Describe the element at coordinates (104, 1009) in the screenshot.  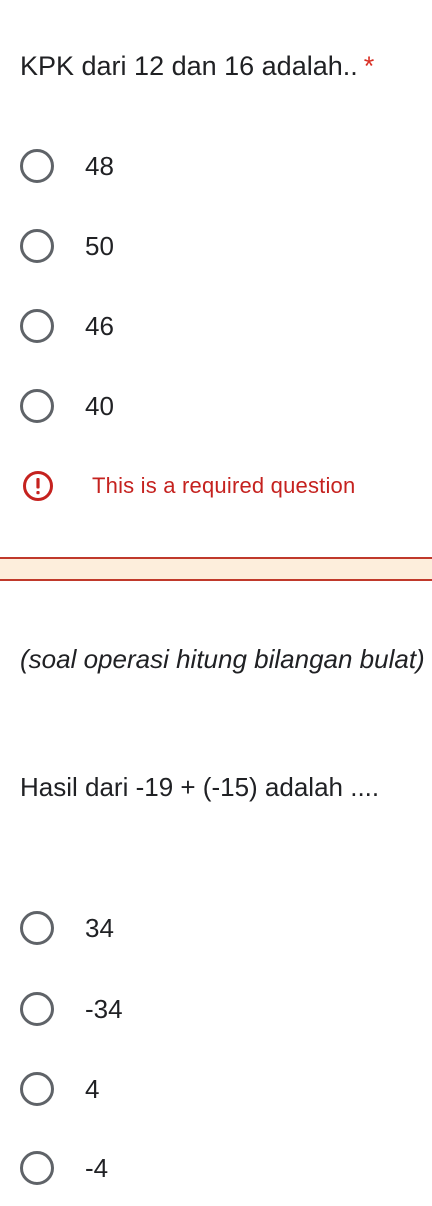
I see `q2-option-label: -34` at that location.